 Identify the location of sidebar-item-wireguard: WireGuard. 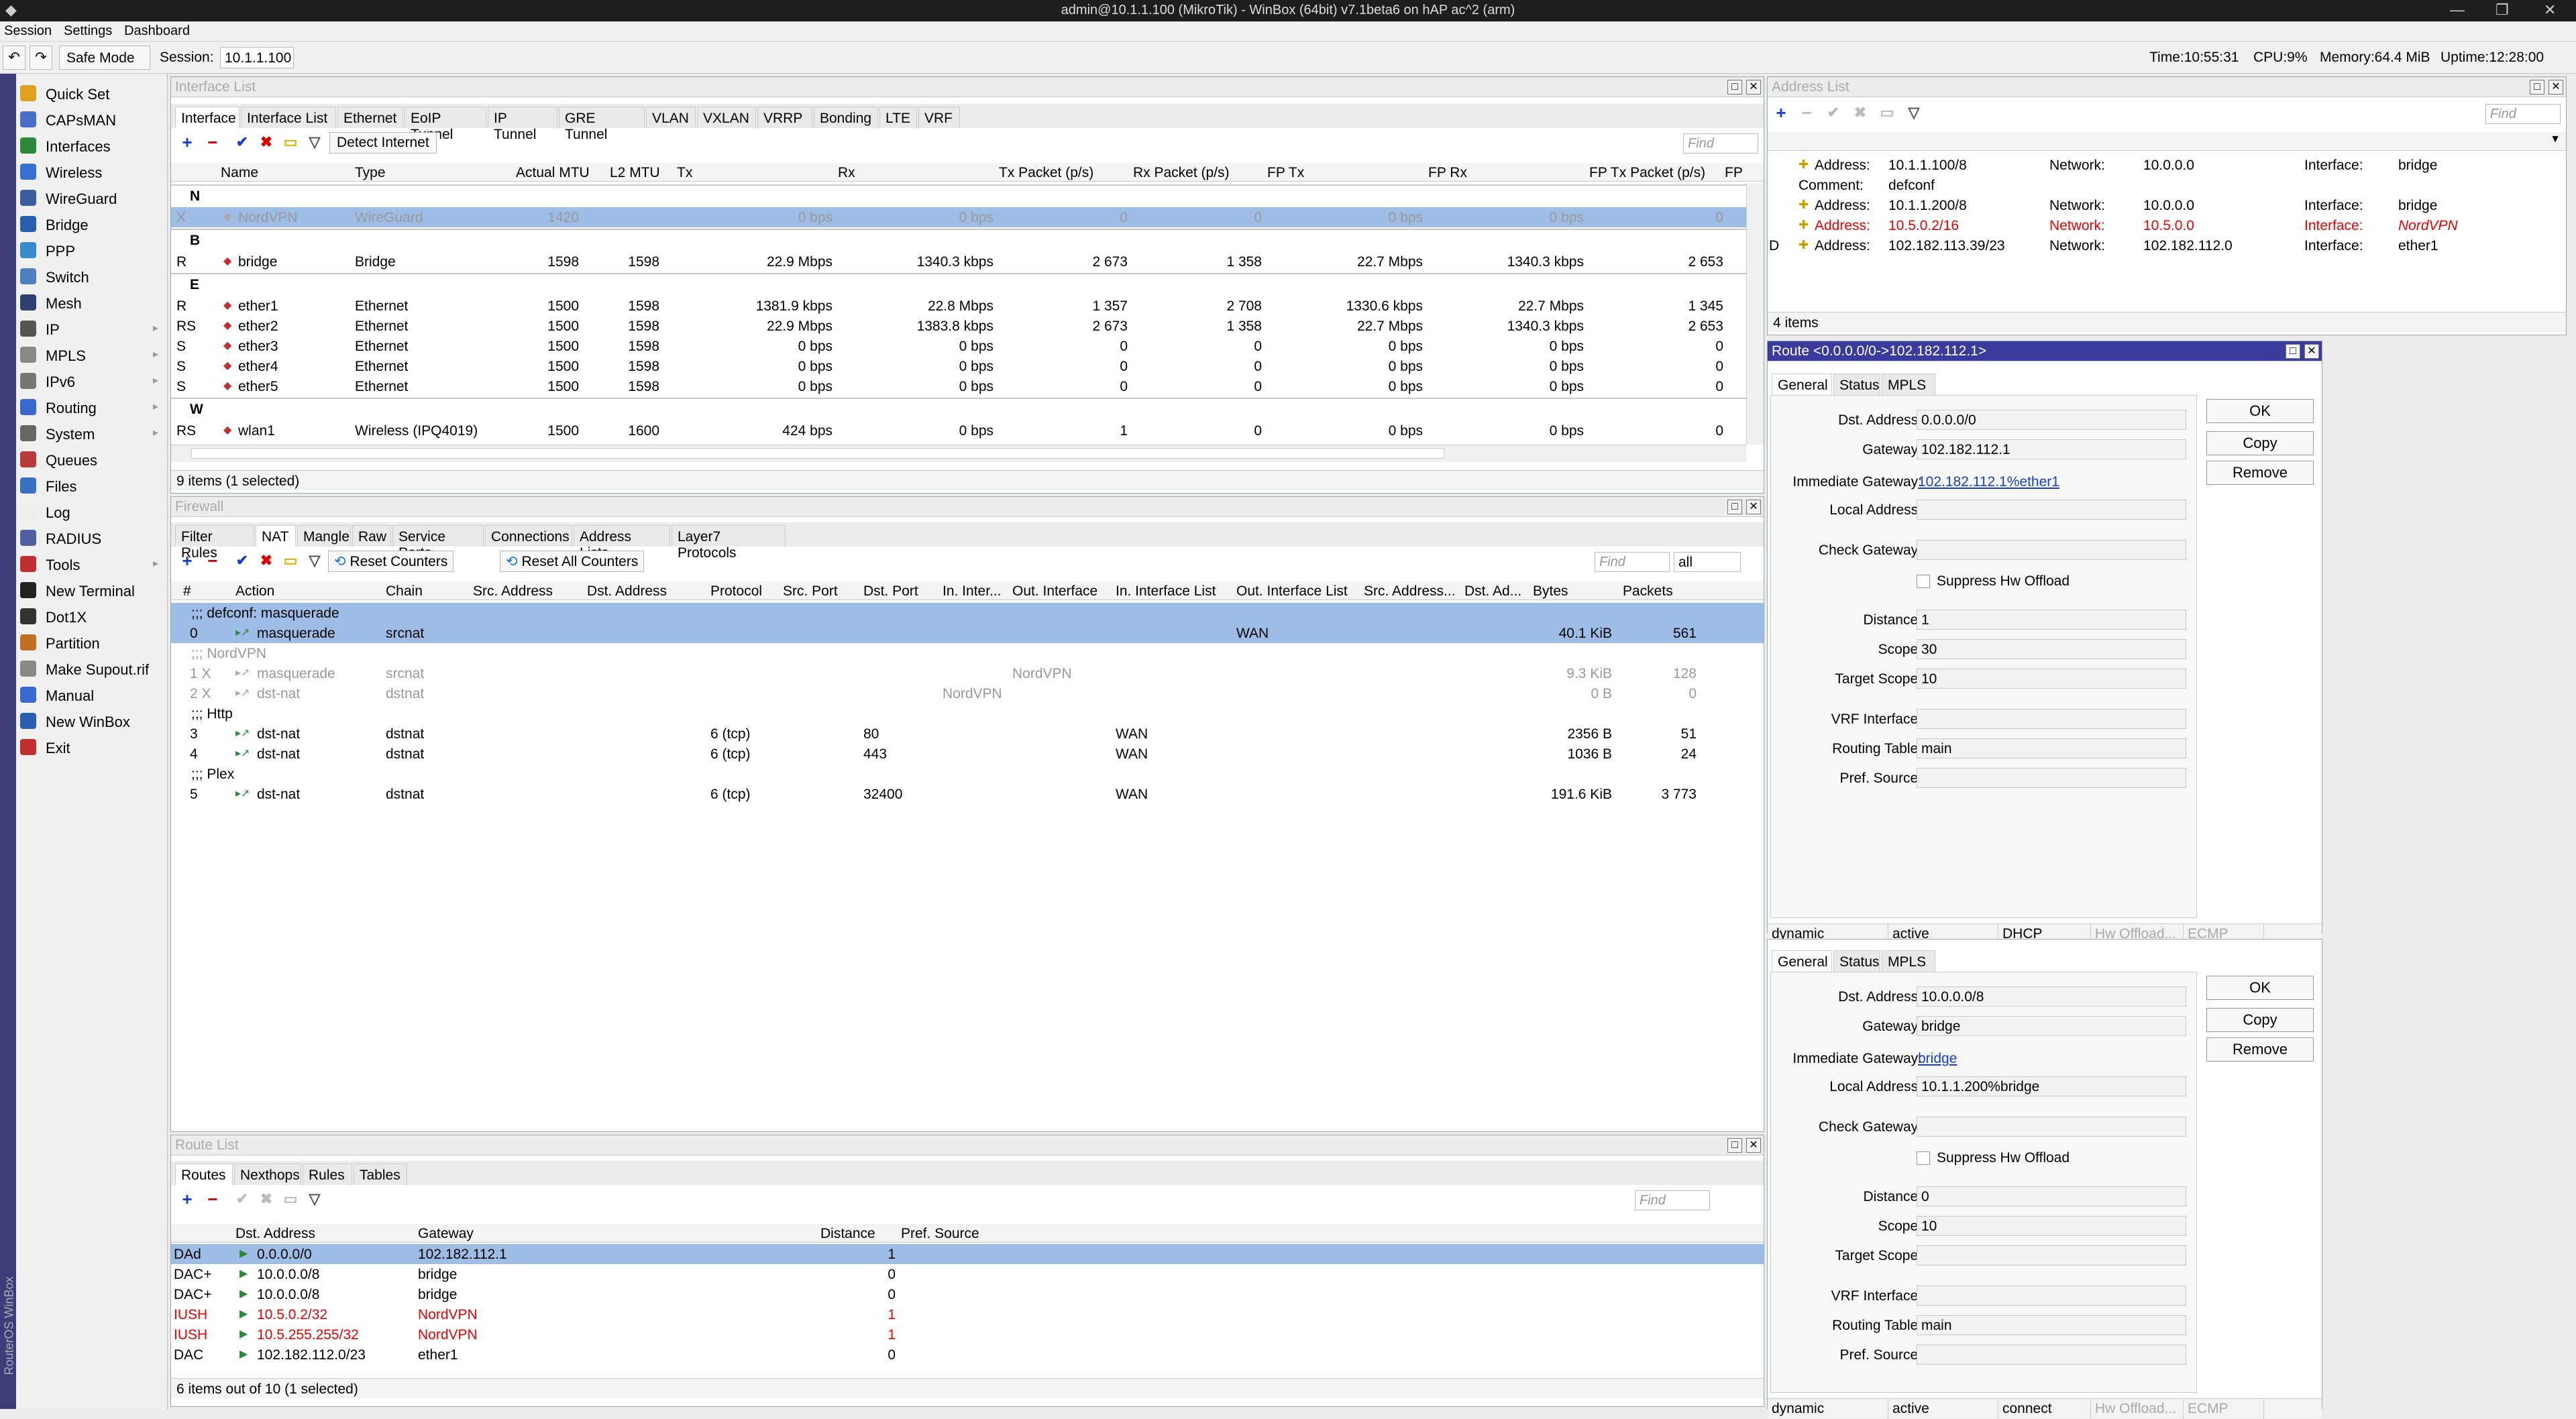
(91, 198).